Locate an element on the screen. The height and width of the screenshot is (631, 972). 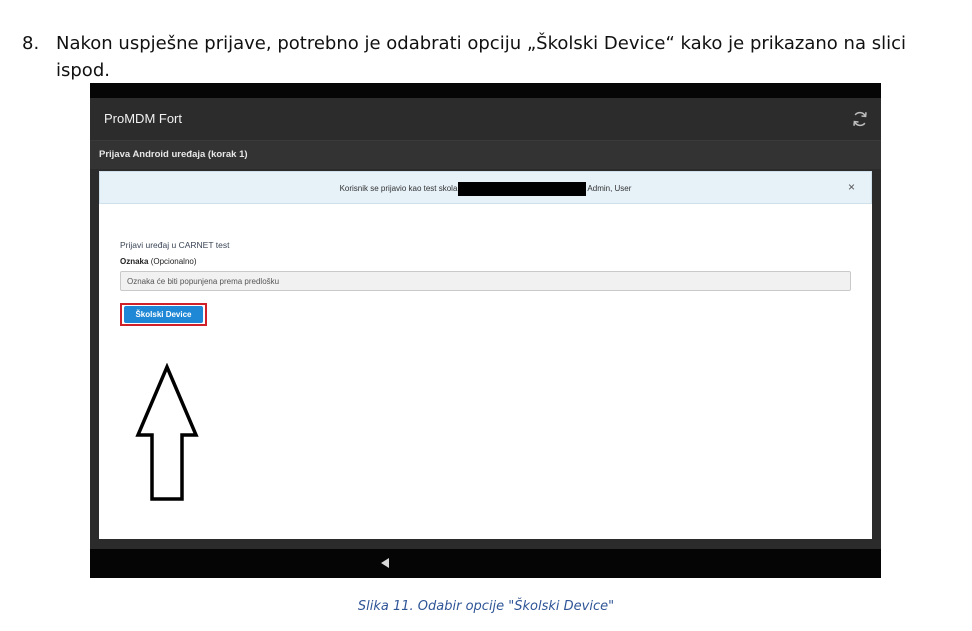
oznaka-label-suffix: (Opcionalno) is located at coordinates (173, 261).